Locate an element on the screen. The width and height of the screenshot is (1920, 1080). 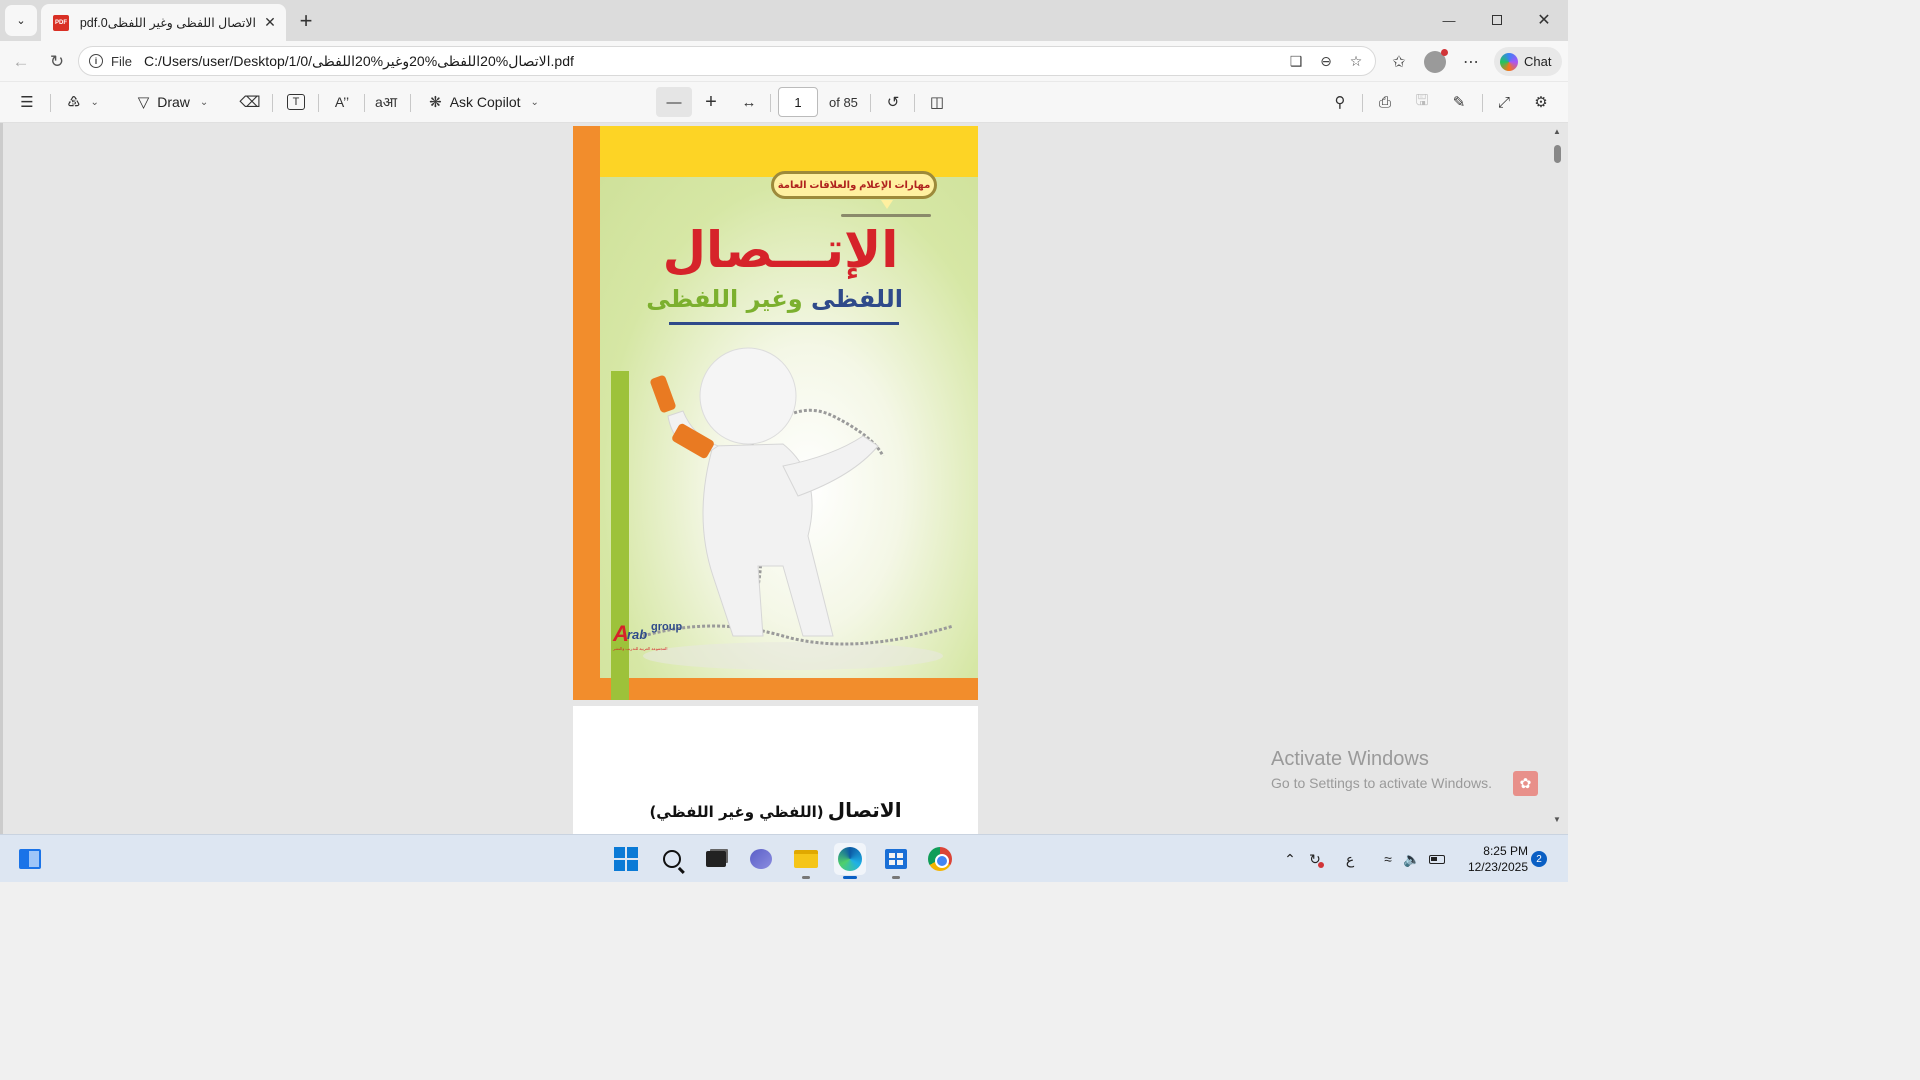
rotate-button: ↺ is located at coordinates (893, 102).